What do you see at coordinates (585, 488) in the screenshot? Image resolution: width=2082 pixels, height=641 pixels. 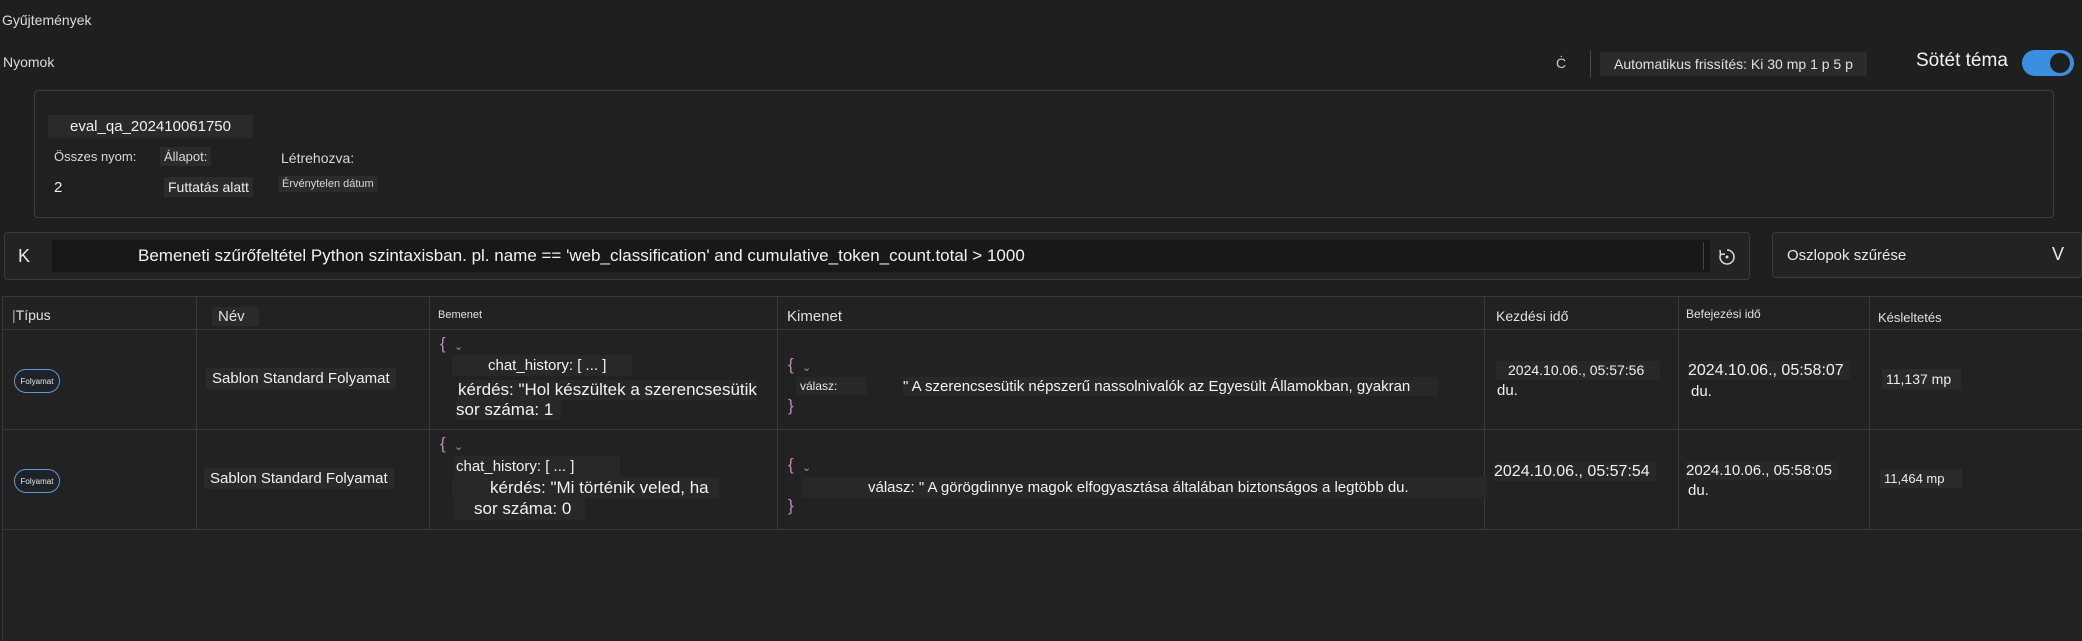 I see `input-question: kérdés: "Mi történik veled, ha` at bounding box center [585, 488].